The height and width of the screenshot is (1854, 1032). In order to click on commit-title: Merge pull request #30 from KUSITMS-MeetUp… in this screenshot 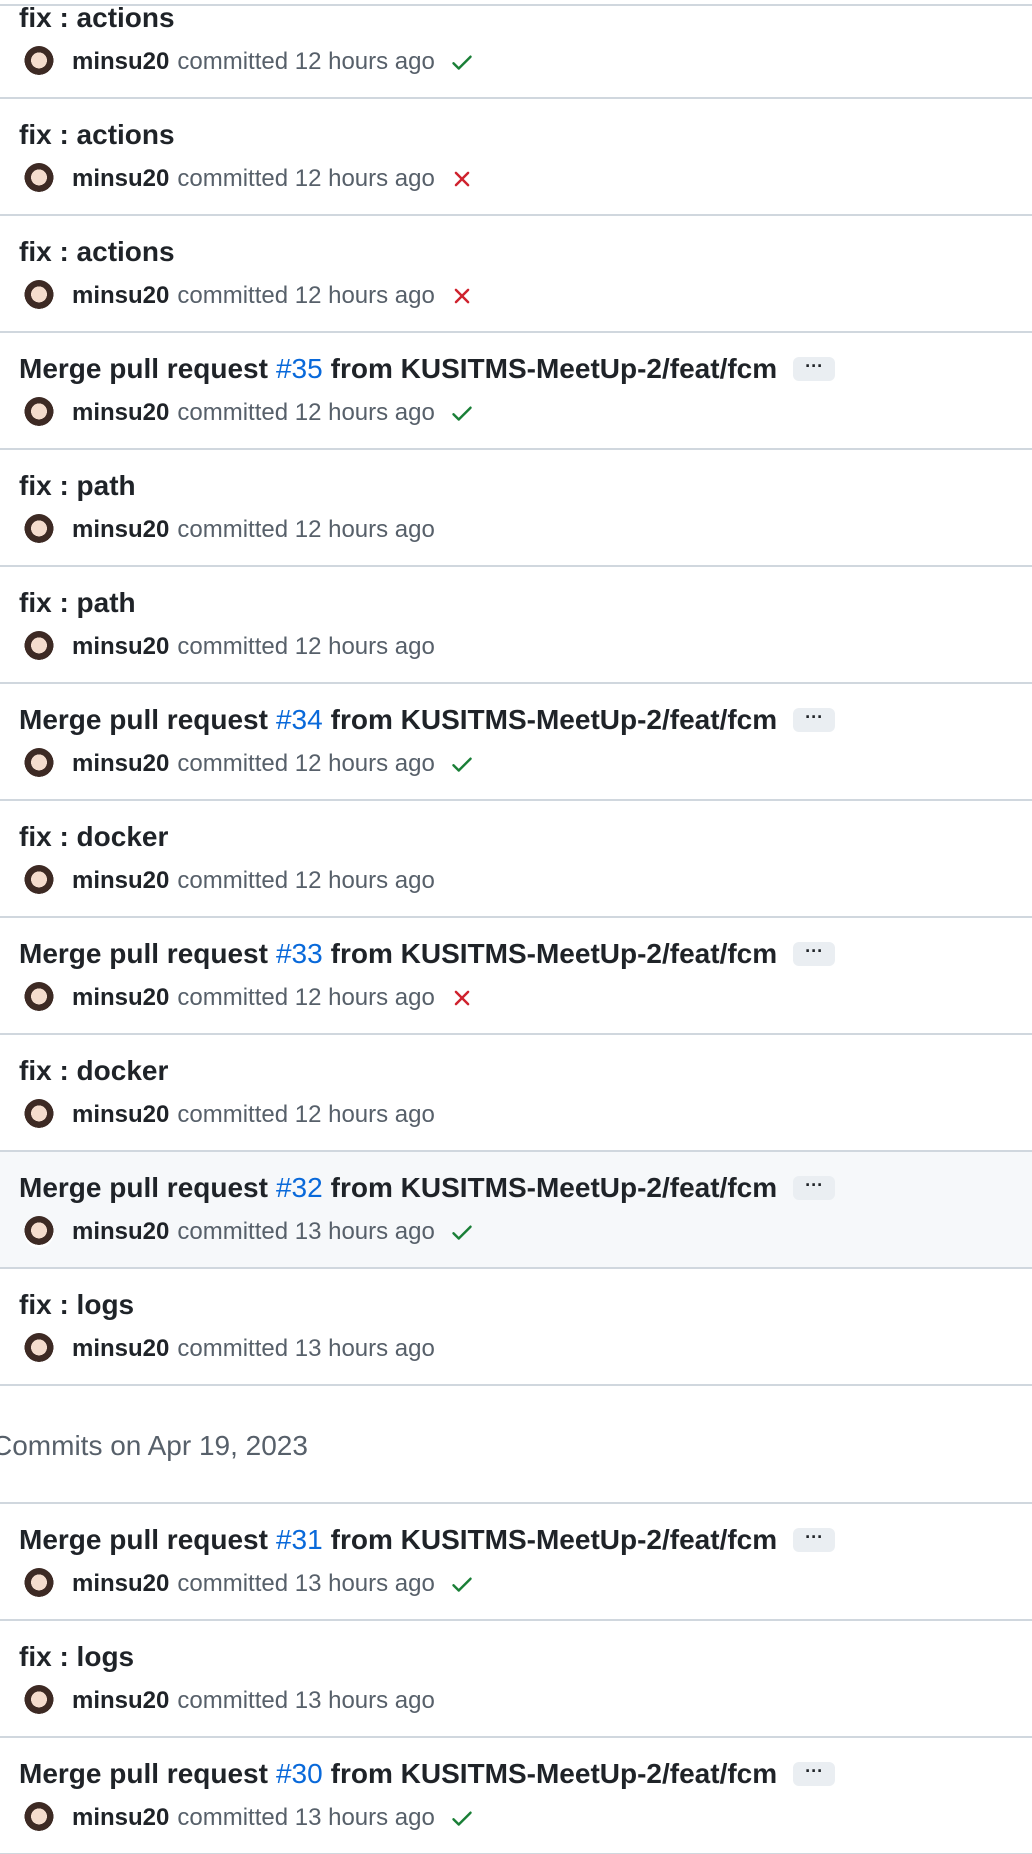, I will do `click(427, 1774)`.